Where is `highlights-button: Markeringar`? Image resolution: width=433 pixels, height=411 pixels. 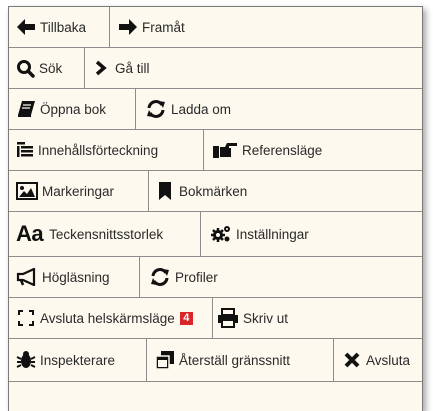
highlights-button: Markeringar is located at coordinates (79, 191).